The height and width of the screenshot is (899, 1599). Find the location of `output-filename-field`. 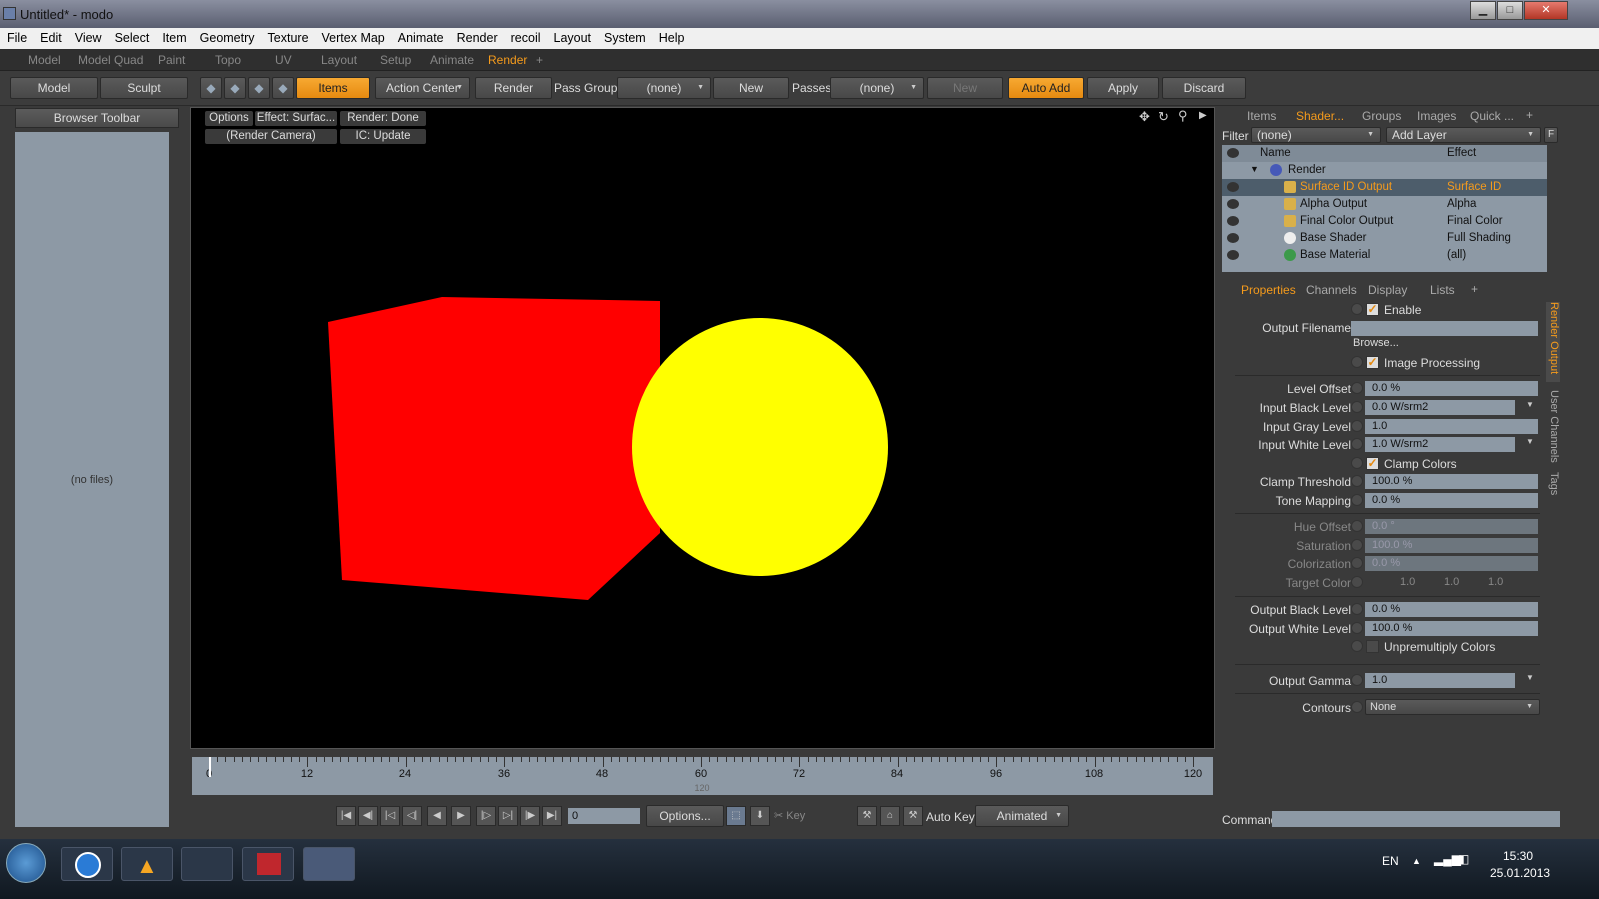

output-filename-field is located at coordinates (1444, 328).